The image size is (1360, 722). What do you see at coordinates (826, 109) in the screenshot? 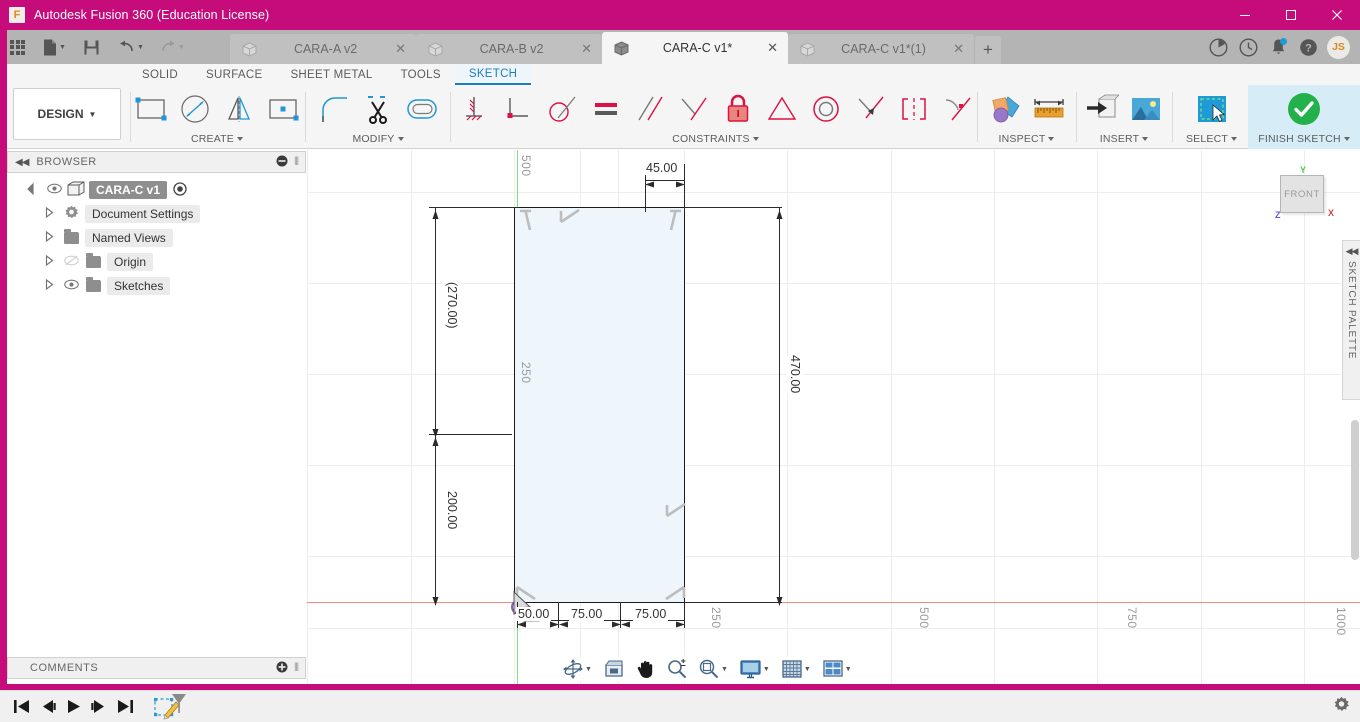
I see `concentric-constraint` at bounding box center [826, 109].